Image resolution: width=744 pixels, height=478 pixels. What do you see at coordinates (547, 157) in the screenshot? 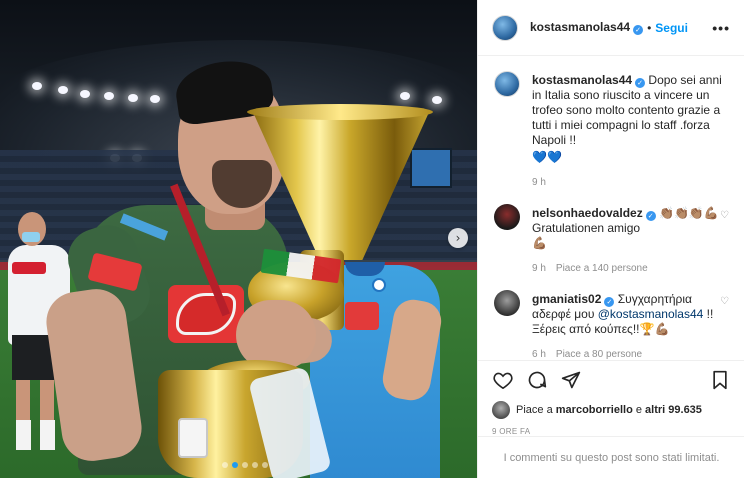
I see `caption-emoji: 💙💙` at bounding box center [547, 157].